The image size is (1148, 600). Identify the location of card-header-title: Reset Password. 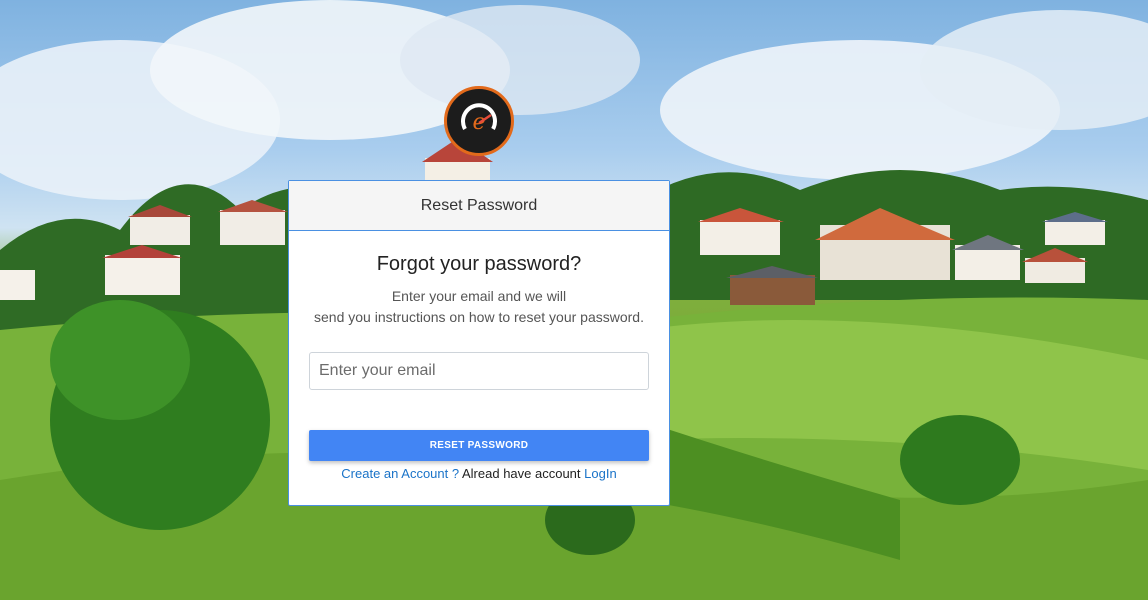
(479, 205).